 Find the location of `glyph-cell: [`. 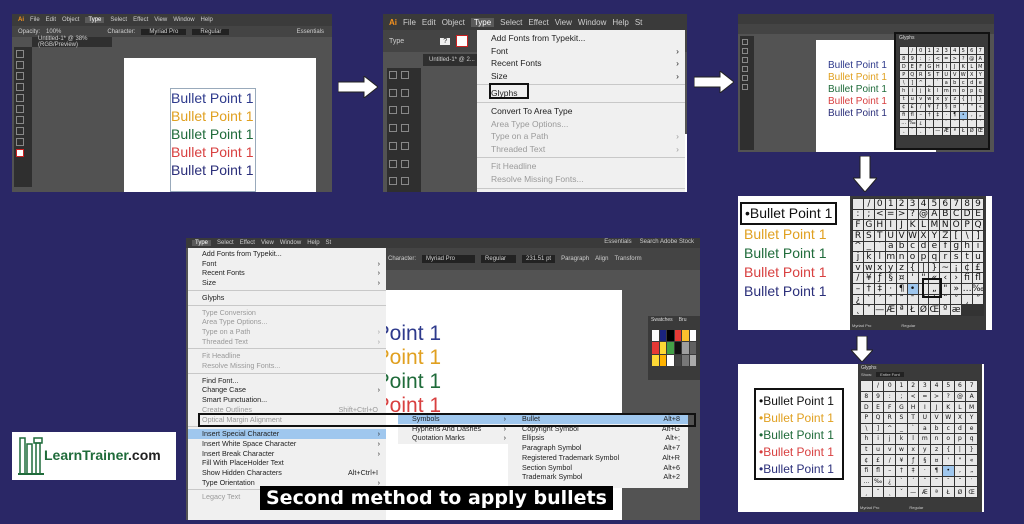

glyph-cell: [ is located at coordinates (956, 235).